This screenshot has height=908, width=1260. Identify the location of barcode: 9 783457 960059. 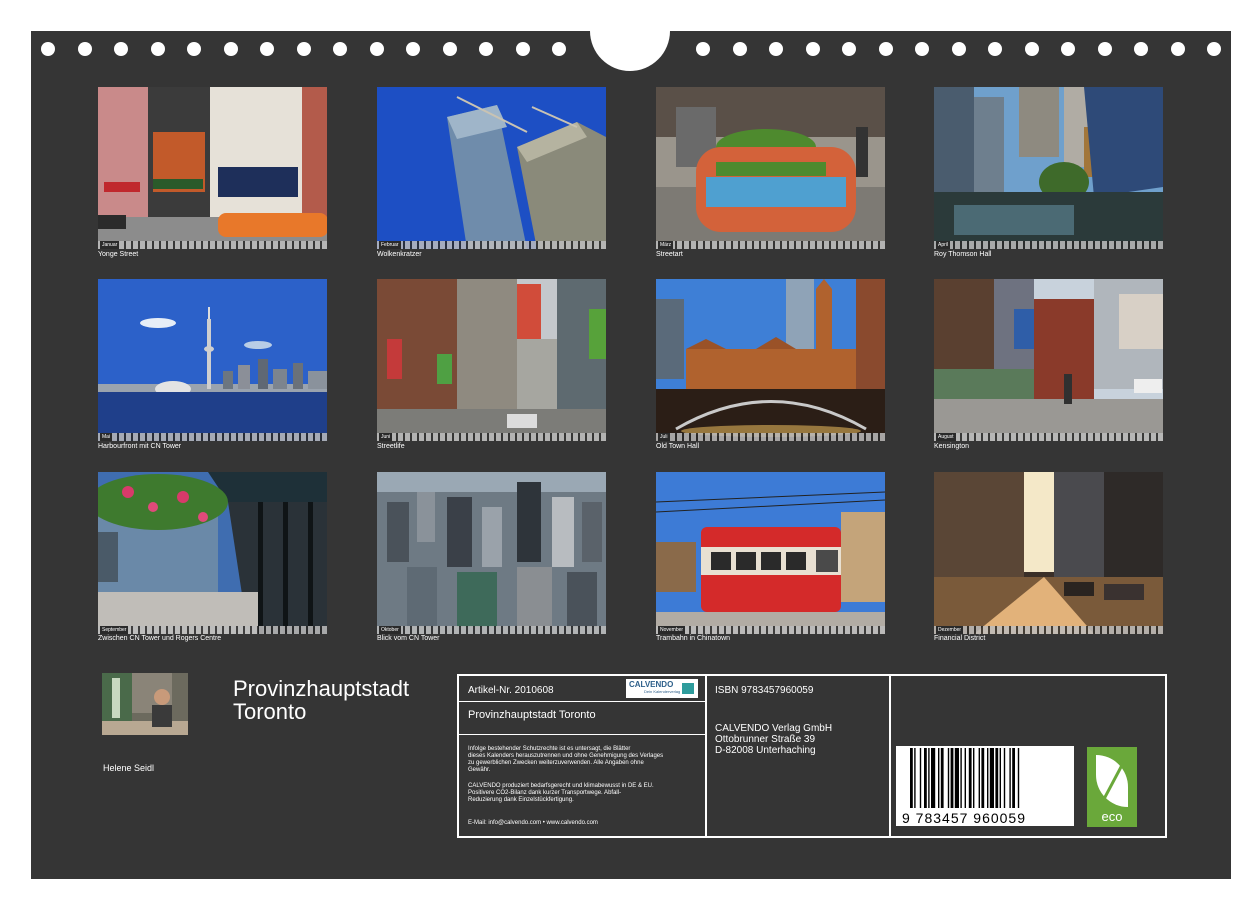
(985, 786).